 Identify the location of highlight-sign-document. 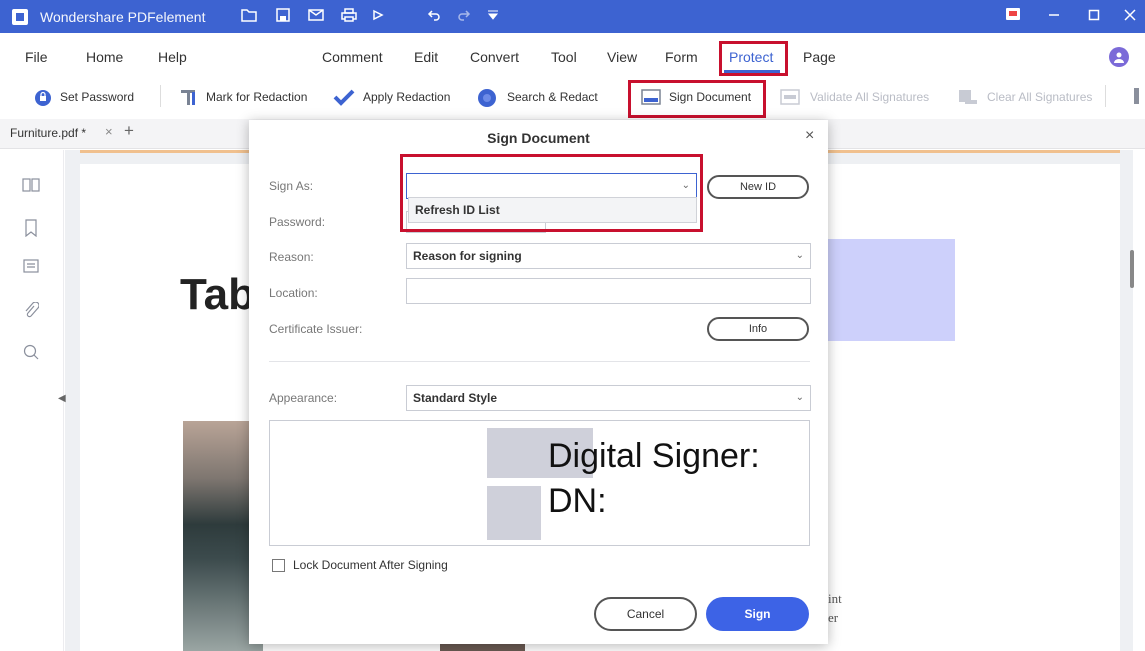
(697, 99).